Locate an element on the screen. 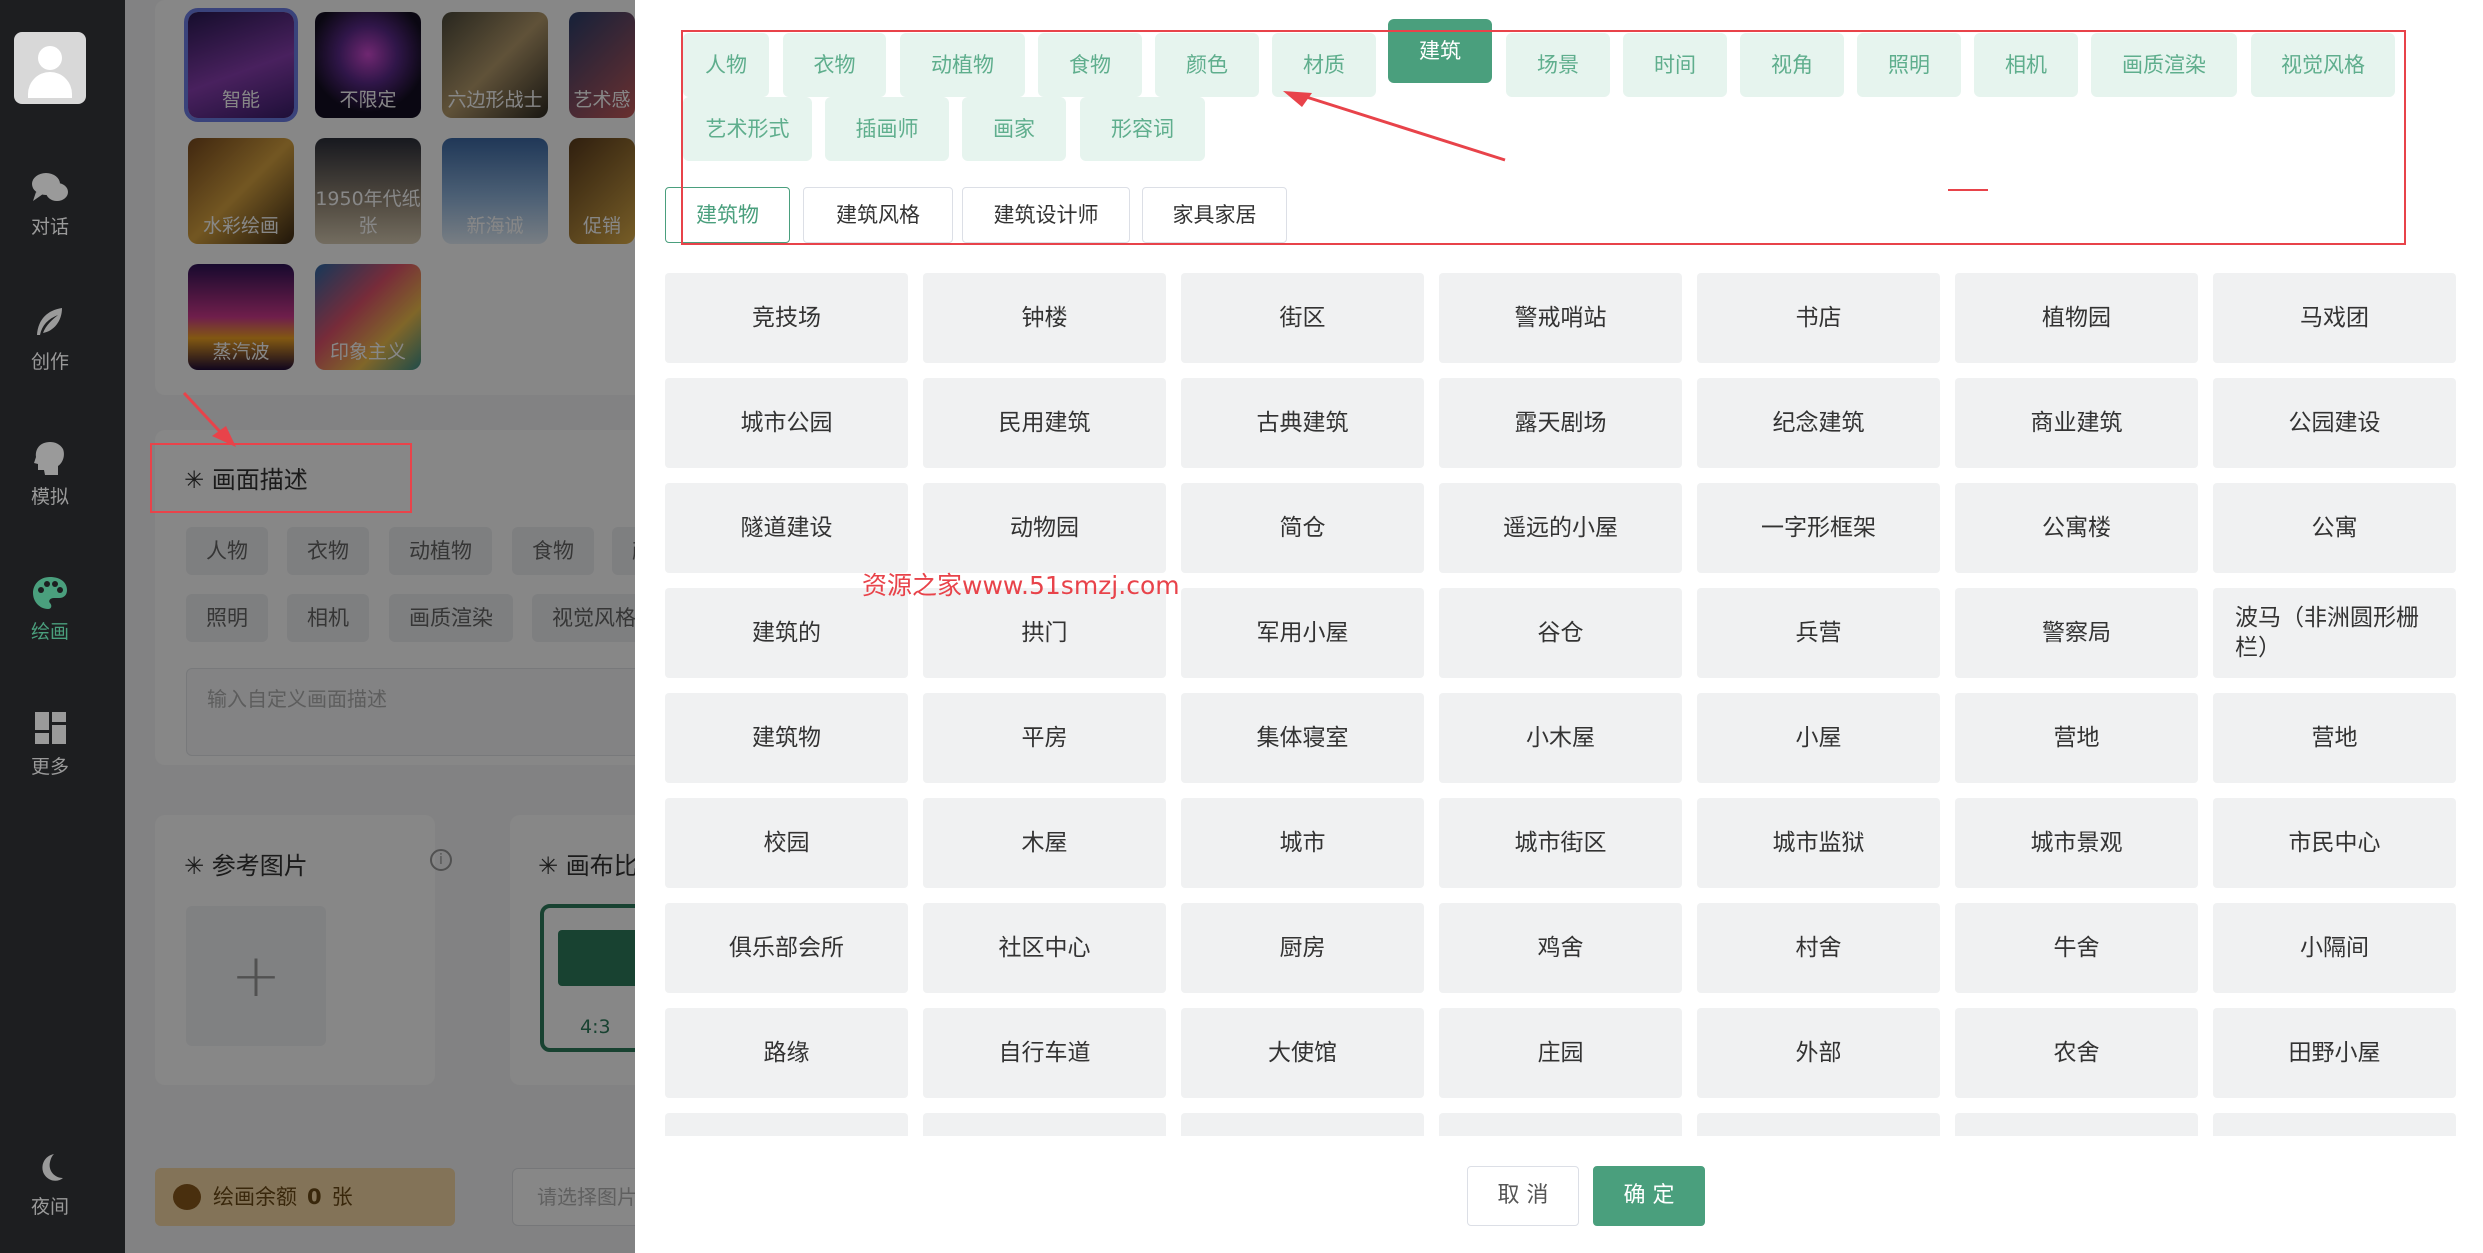 The height and width of the screenshot is (1253, 2483). grid-icon is located at coordinates (50, 728).